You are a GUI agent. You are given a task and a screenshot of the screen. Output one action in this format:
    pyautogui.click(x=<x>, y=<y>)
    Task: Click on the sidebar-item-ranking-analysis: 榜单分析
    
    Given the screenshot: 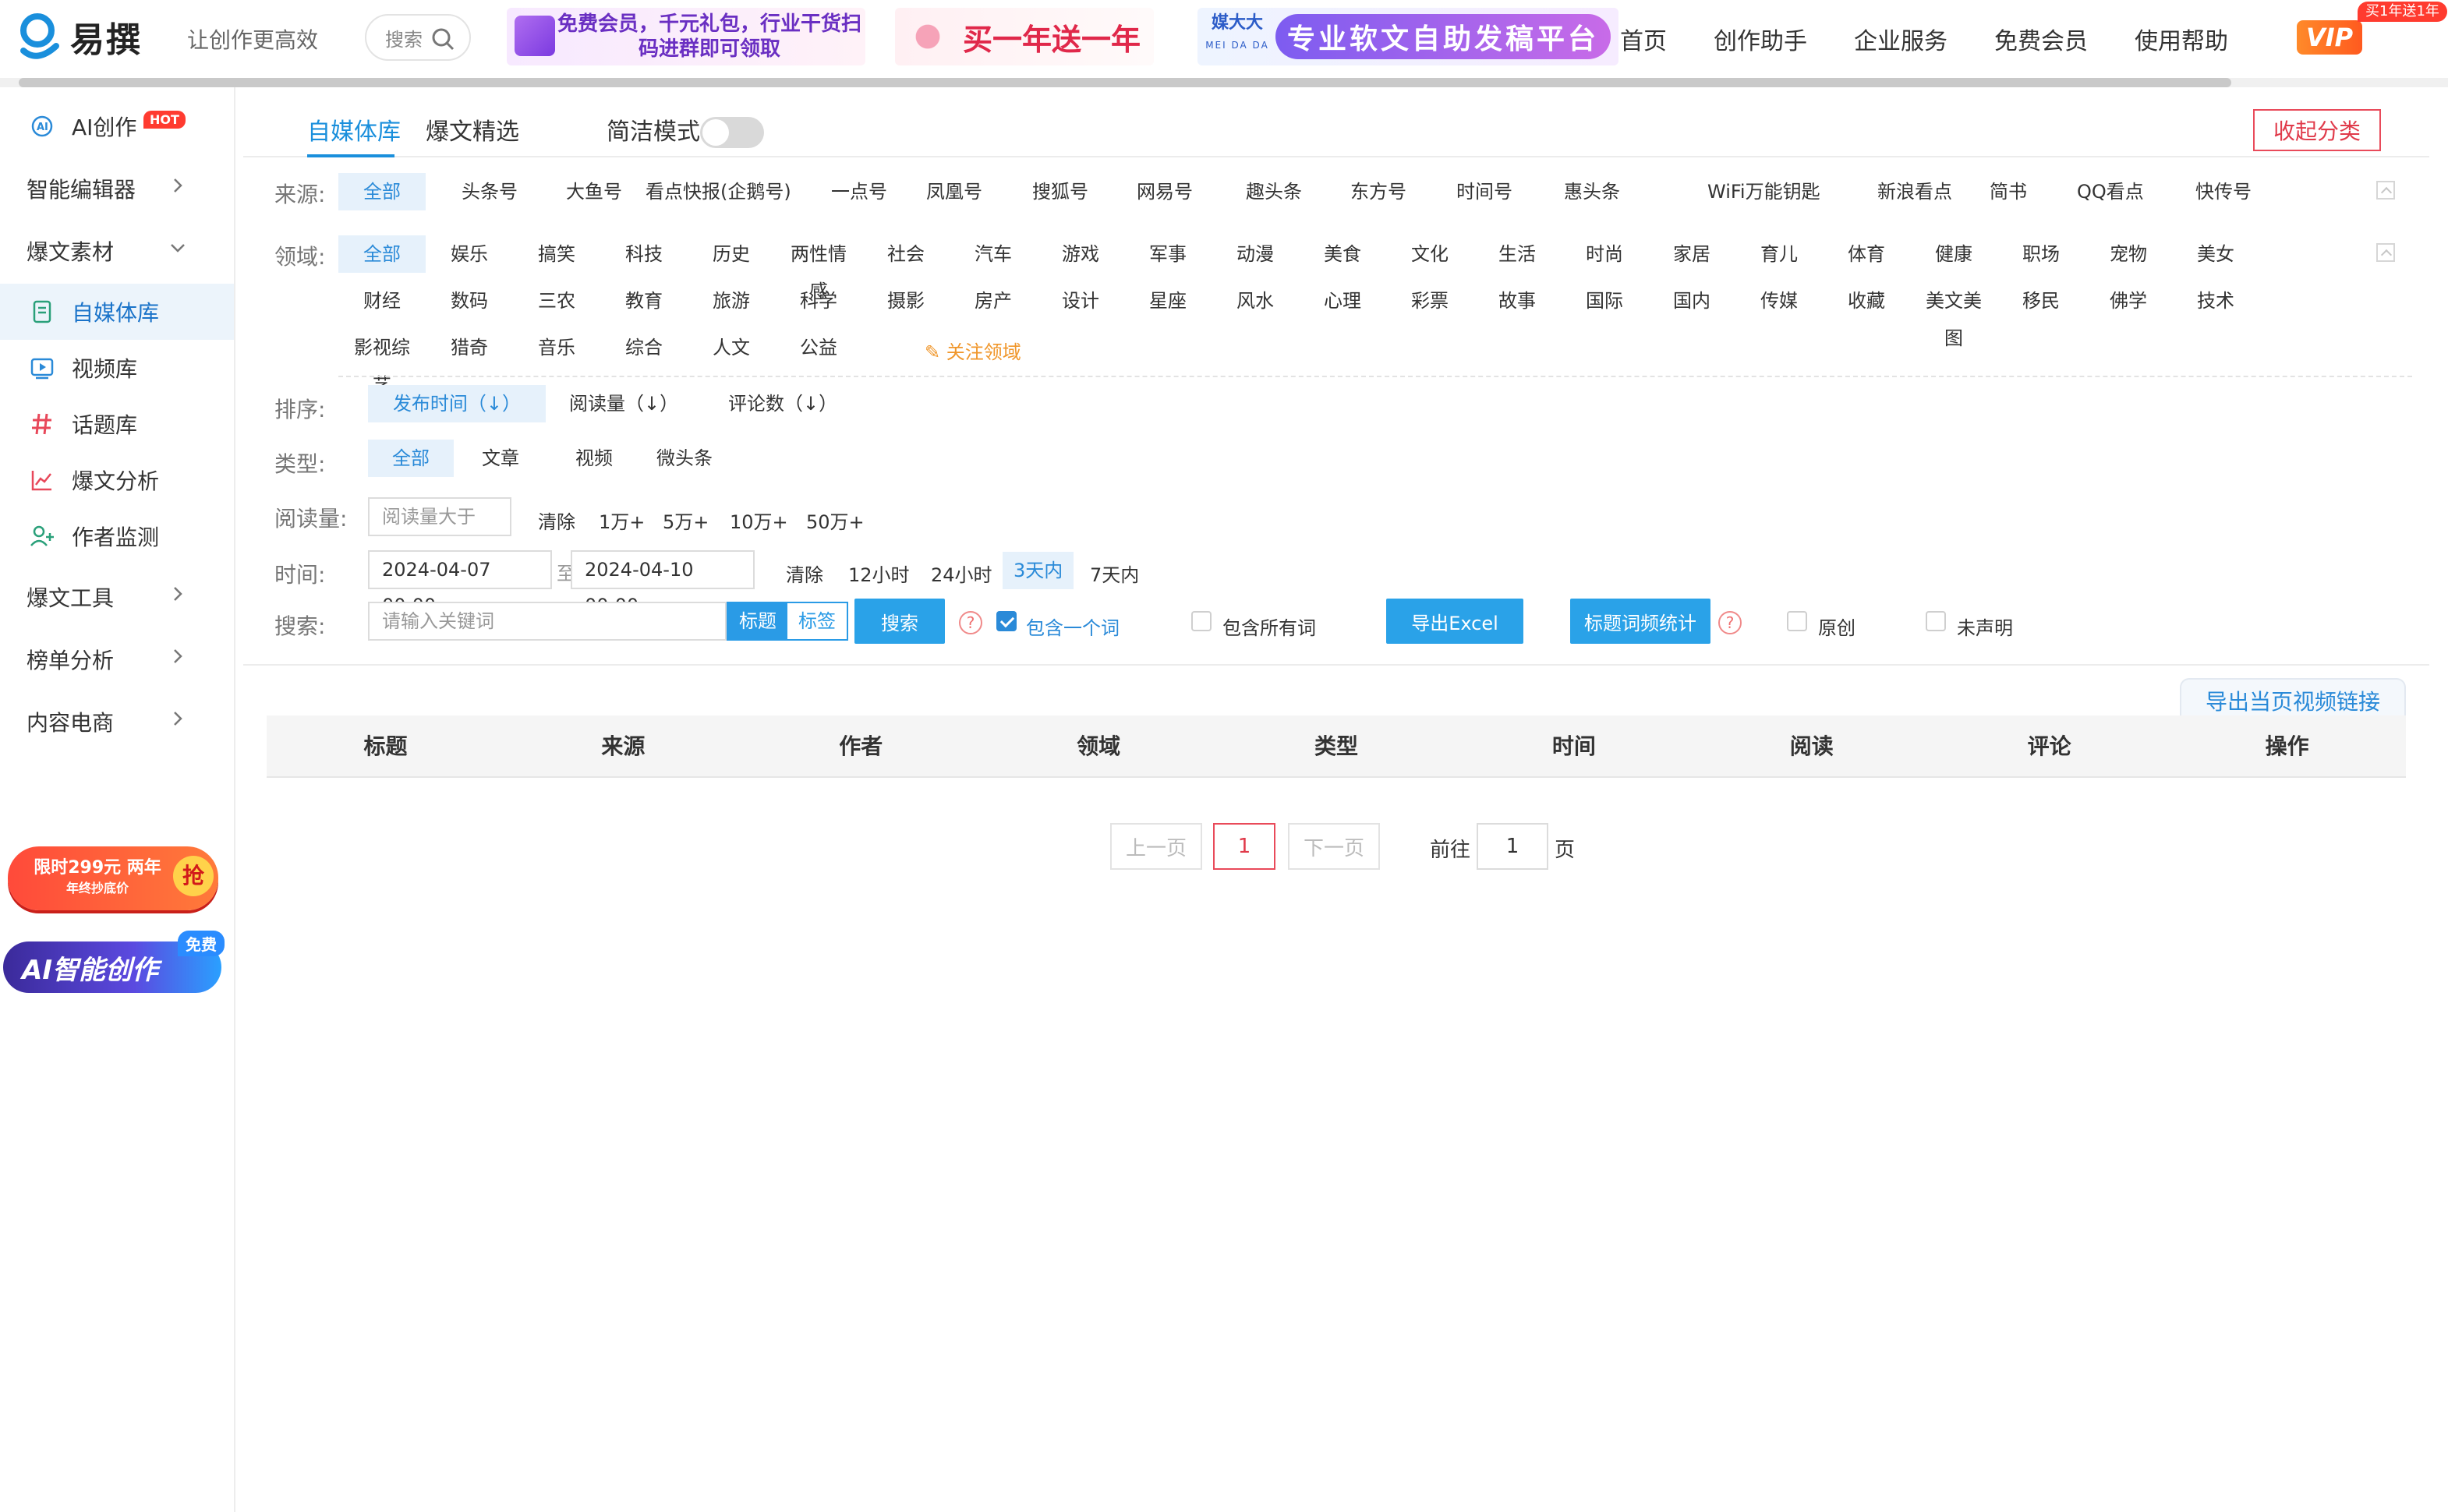 What is the action you would take?
    pyautogui.click(x=117, y=659)
    